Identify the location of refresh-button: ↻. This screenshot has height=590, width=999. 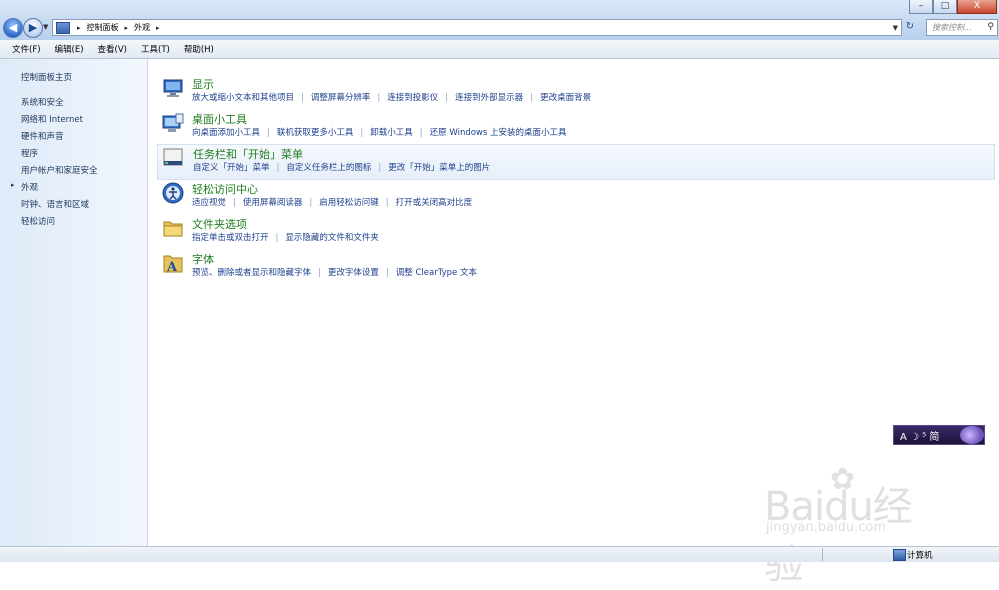
(910, 27).